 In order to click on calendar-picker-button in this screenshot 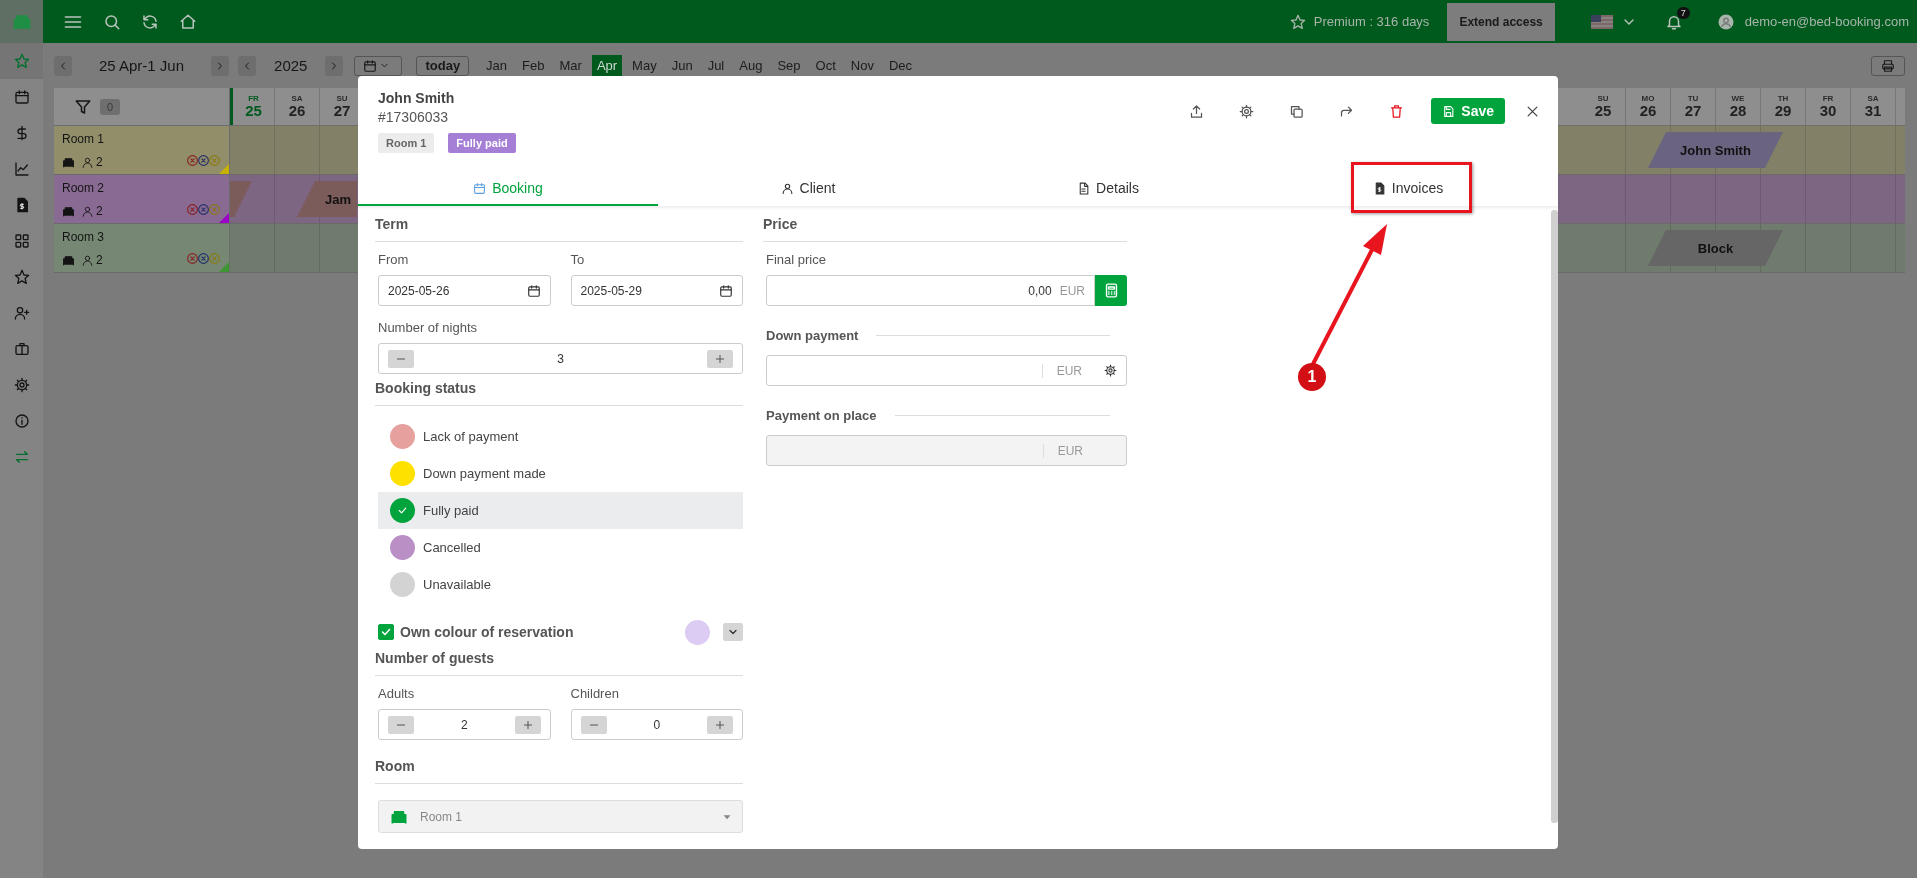, I will do `click(378, 65)`.